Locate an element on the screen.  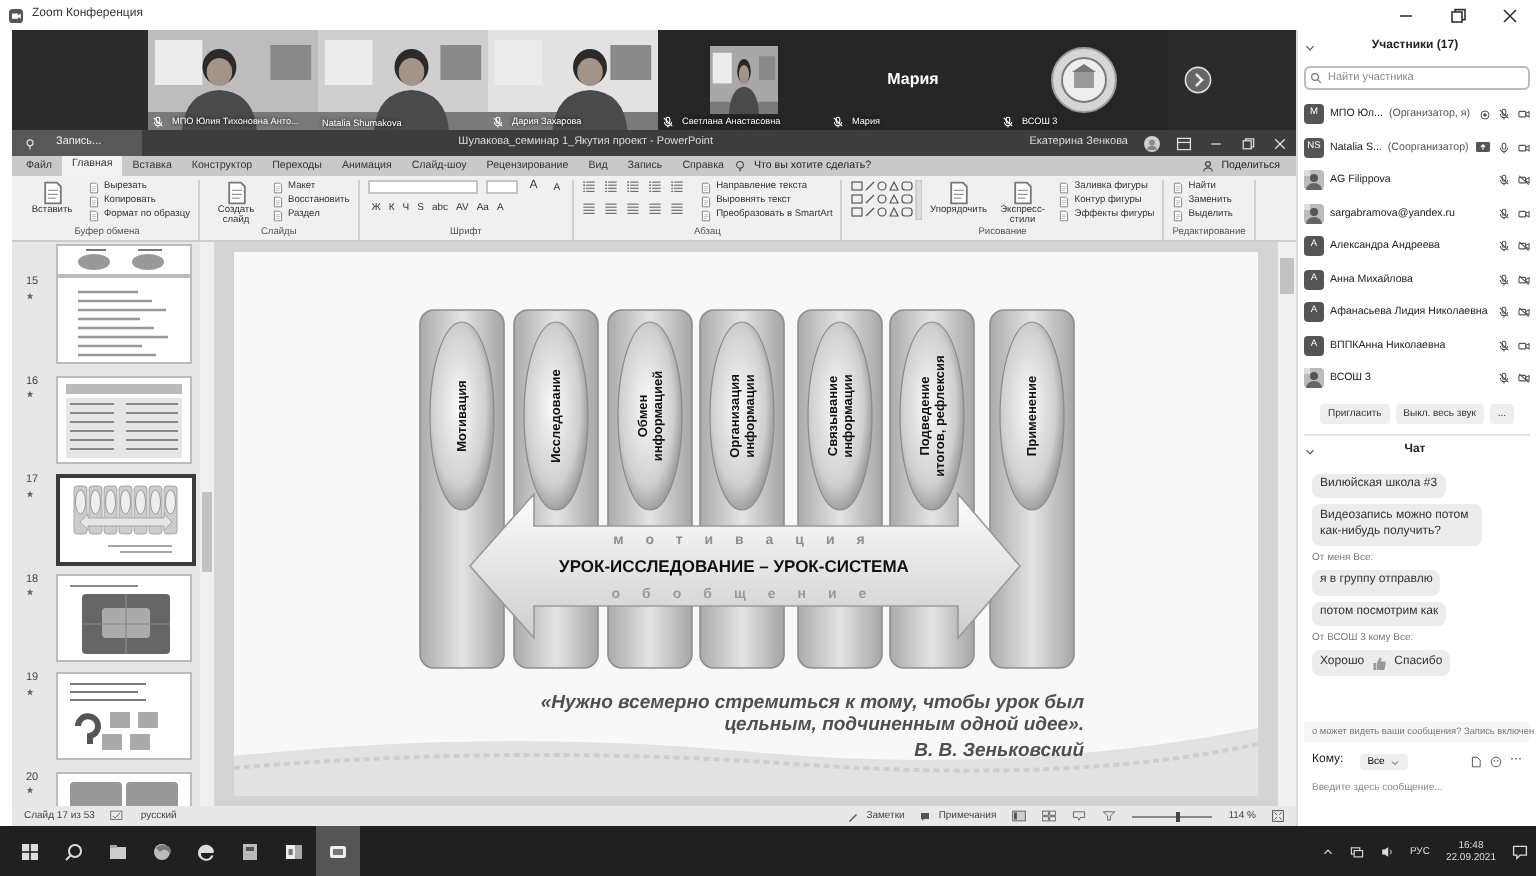
comment-icon is located at coordinates (925, 816).